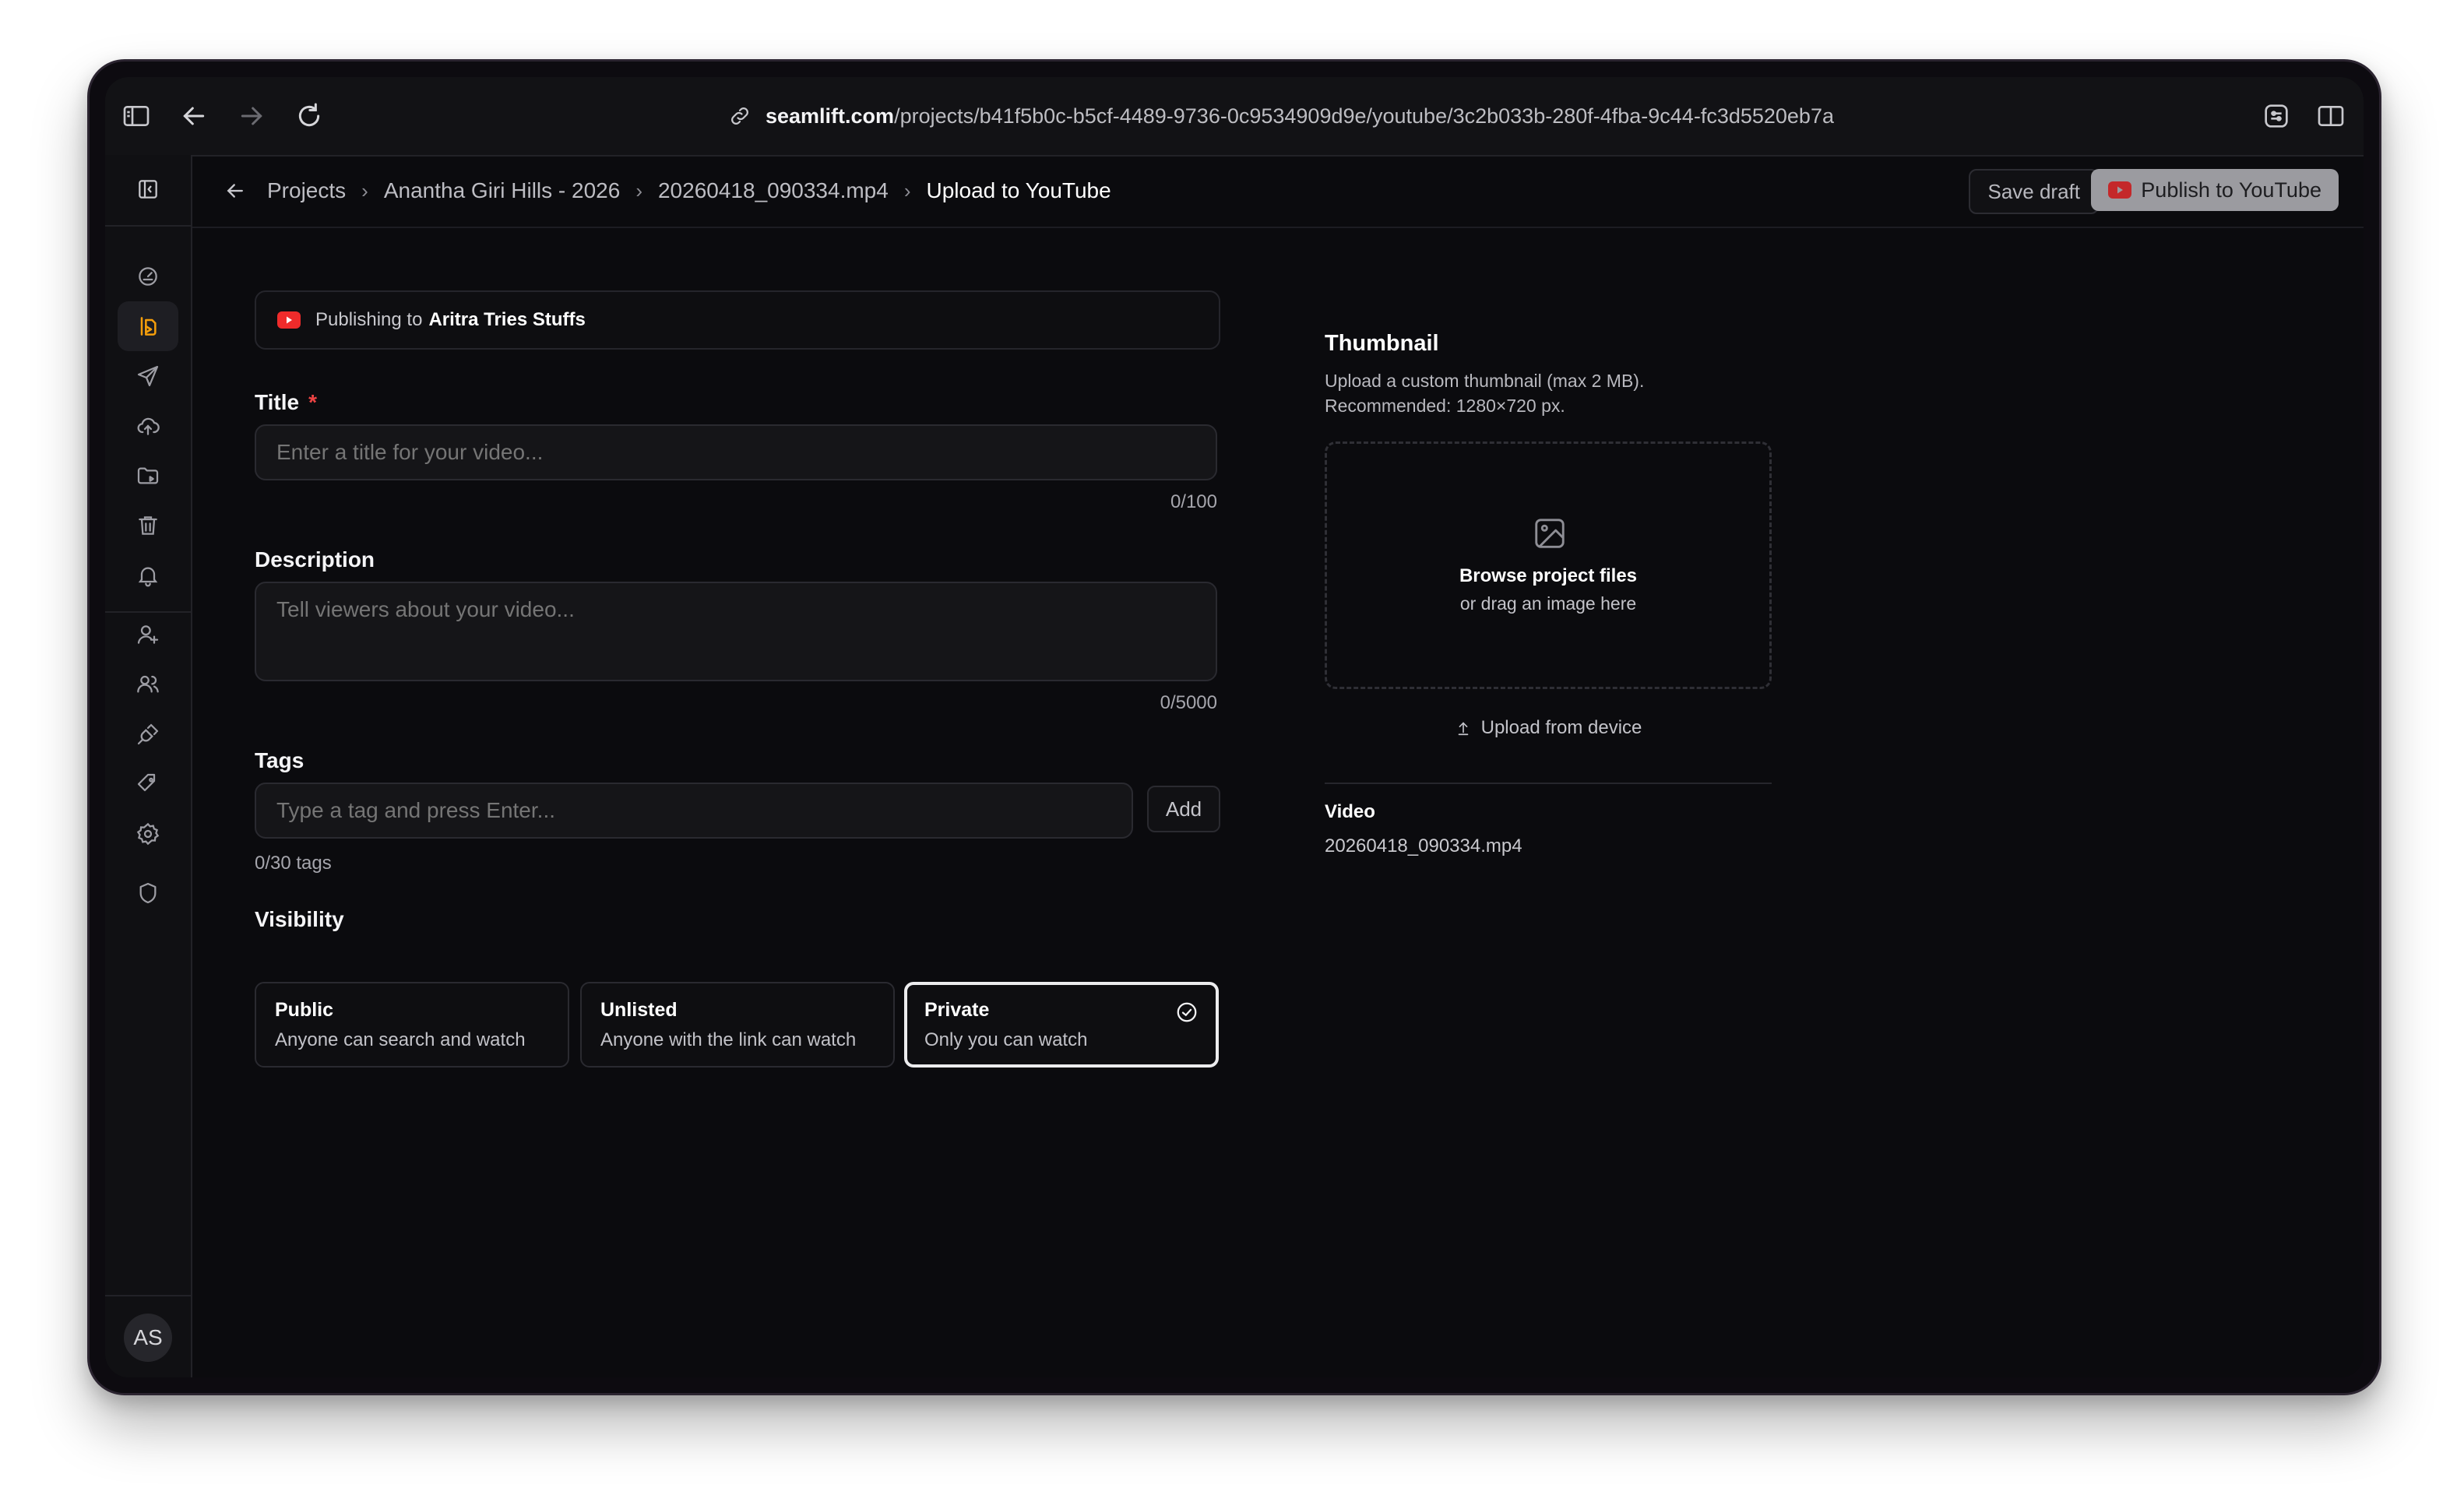 The height and width of the screenshot is (1509, 2464). Describe the element at coordinates (369, 319) in the screenshot. I see `publishing-prefix: Publishing to` at that location.